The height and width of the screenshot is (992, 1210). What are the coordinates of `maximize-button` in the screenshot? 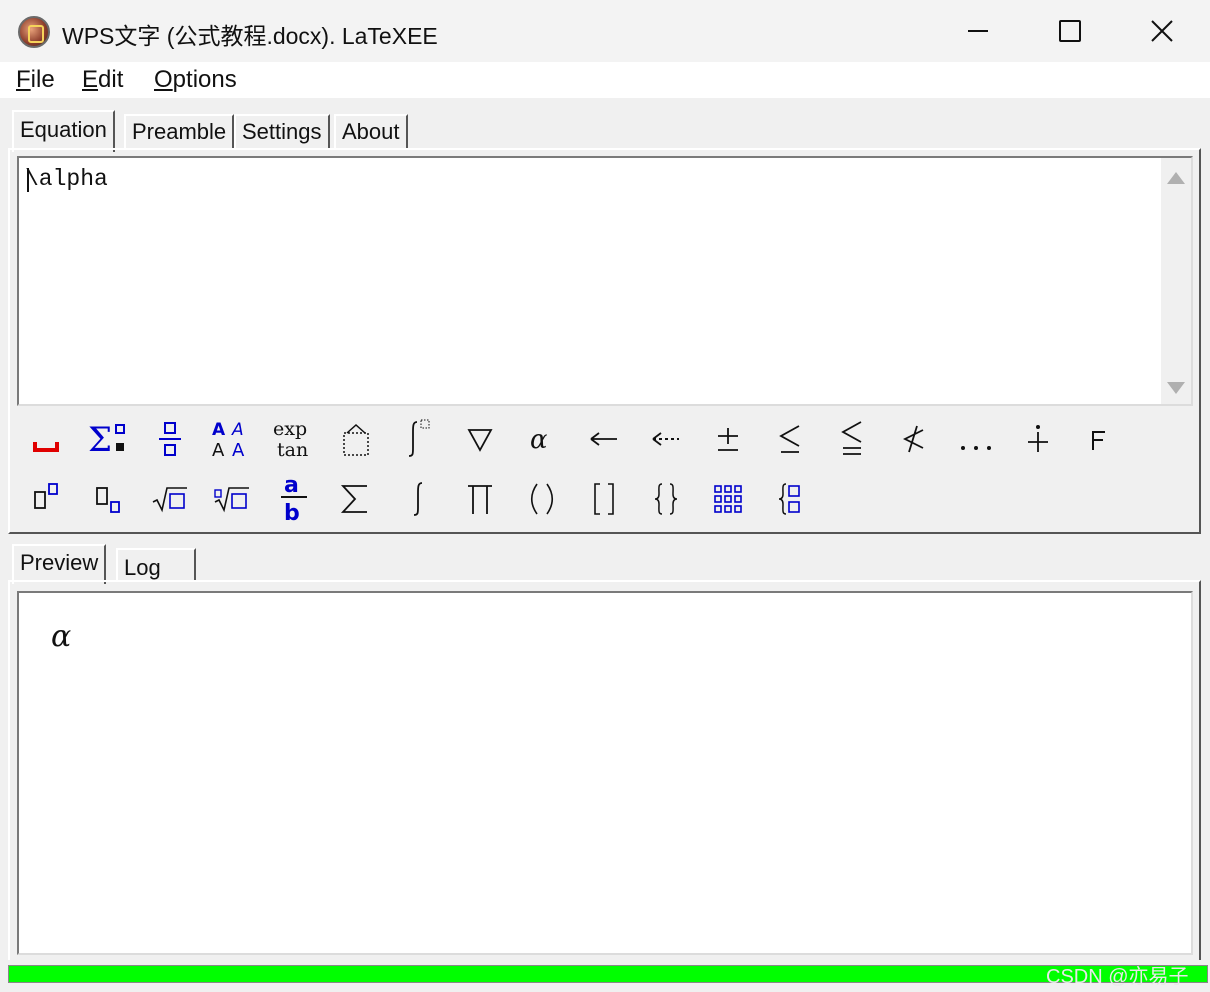 It's located at (1070, 31).